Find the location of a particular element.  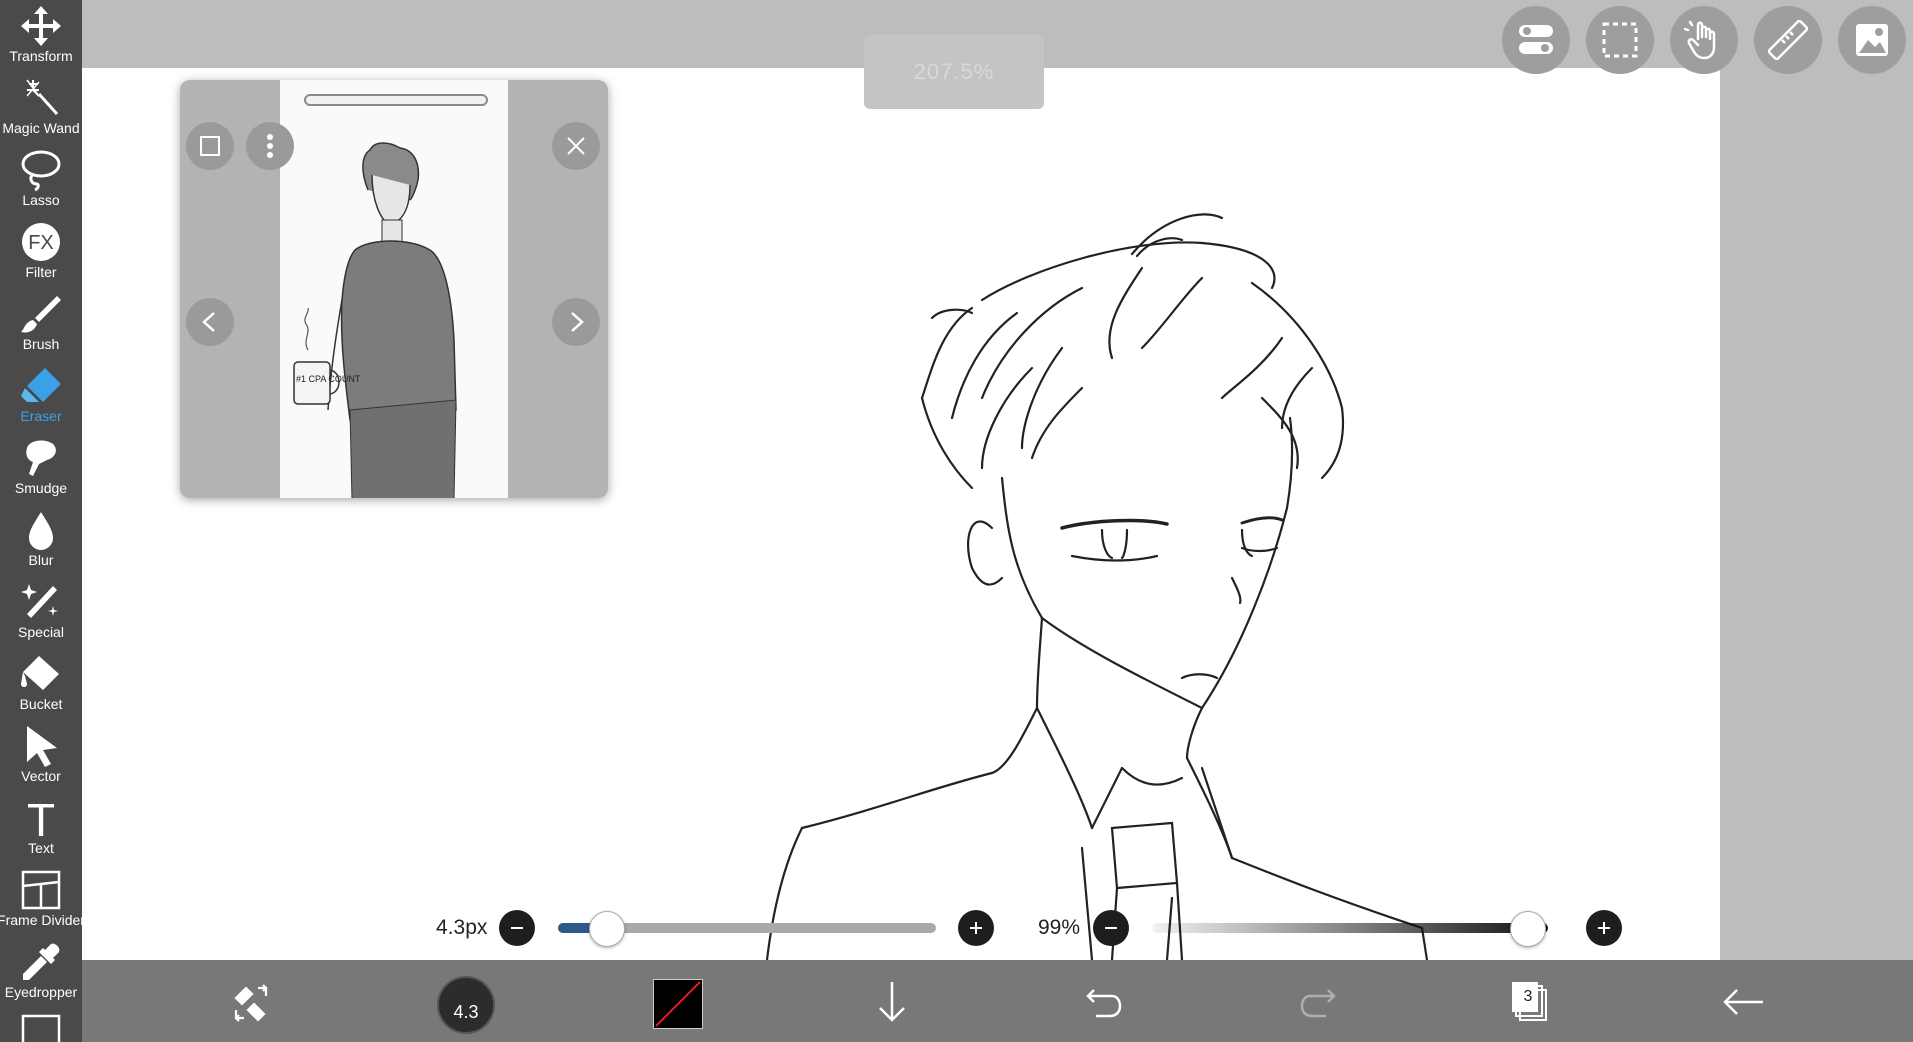

layers-count: 3 is located at coordinates (1528, 996).